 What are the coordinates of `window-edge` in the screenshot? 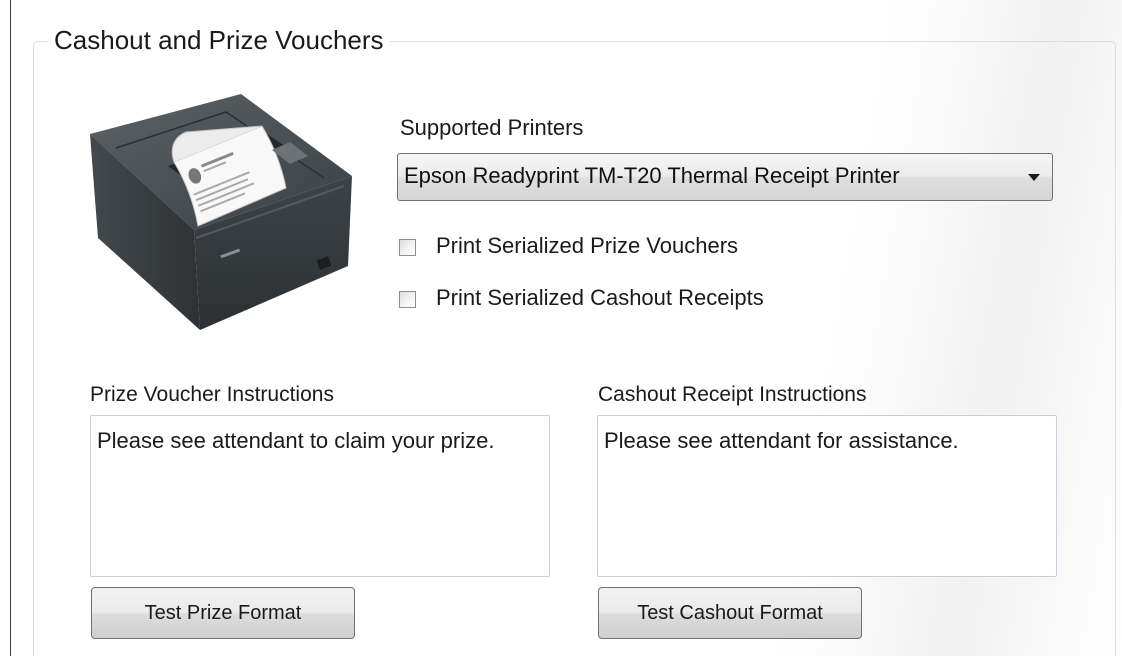 It's located at (10, 328).